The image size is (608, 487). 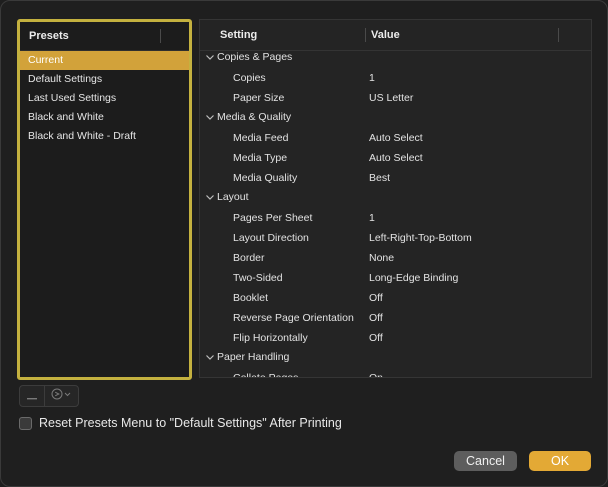 I want to click on presets-header-label: Presets, so click(x=49, y=36).